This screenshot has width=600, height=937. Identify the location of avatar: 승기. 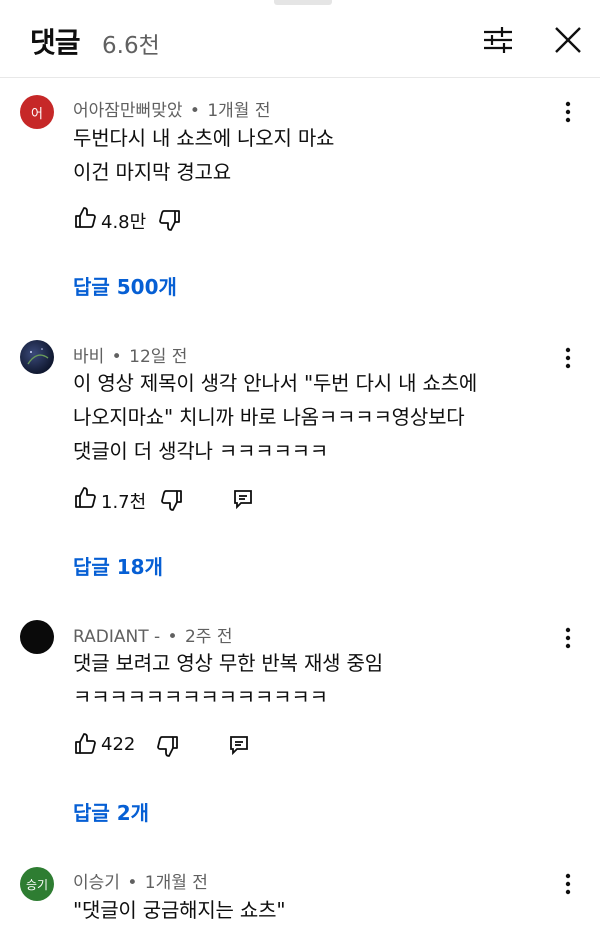
(37, 884).